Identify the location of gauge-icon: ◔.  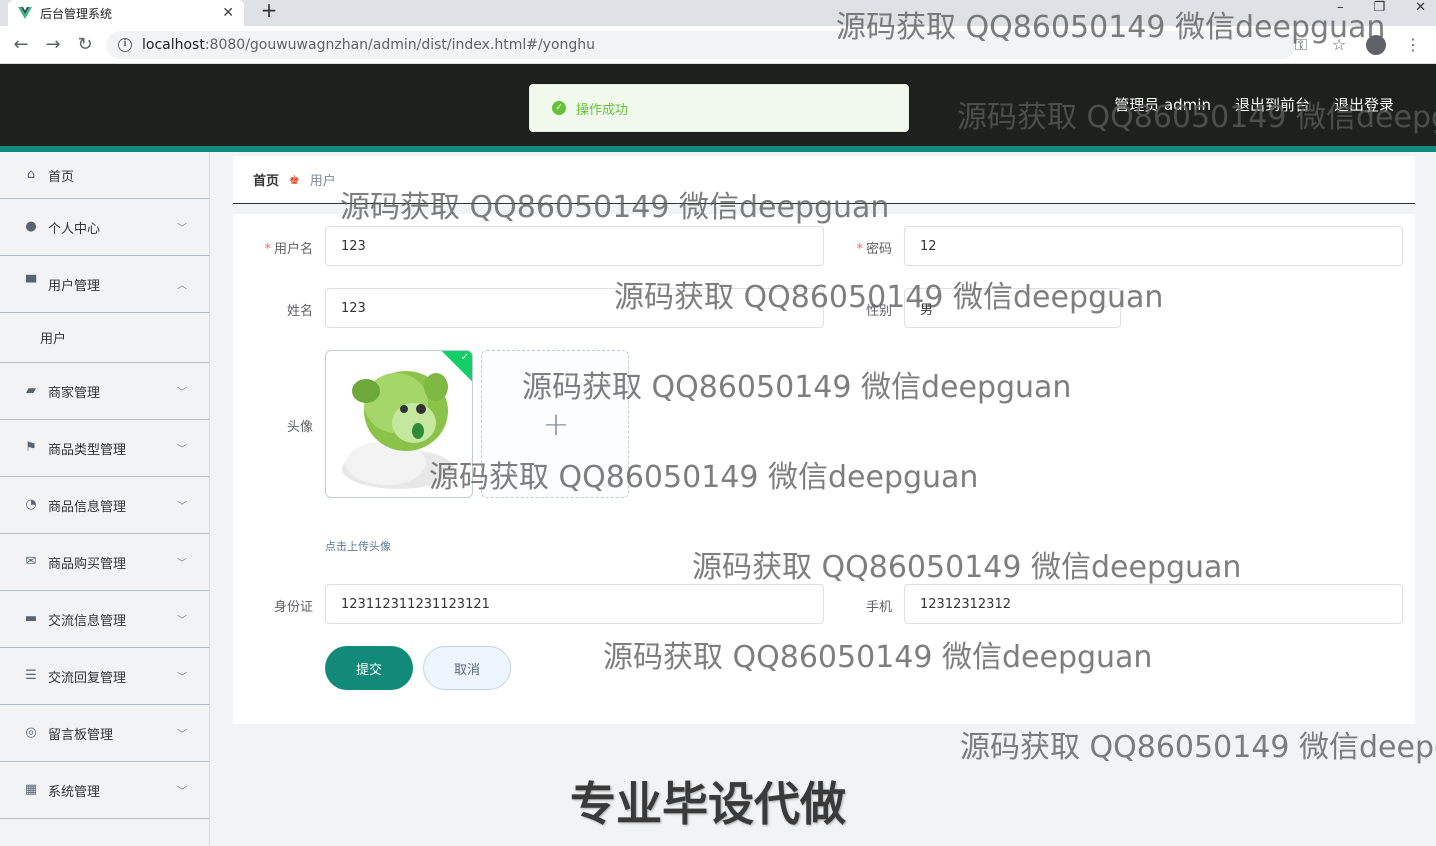
(31, 504).